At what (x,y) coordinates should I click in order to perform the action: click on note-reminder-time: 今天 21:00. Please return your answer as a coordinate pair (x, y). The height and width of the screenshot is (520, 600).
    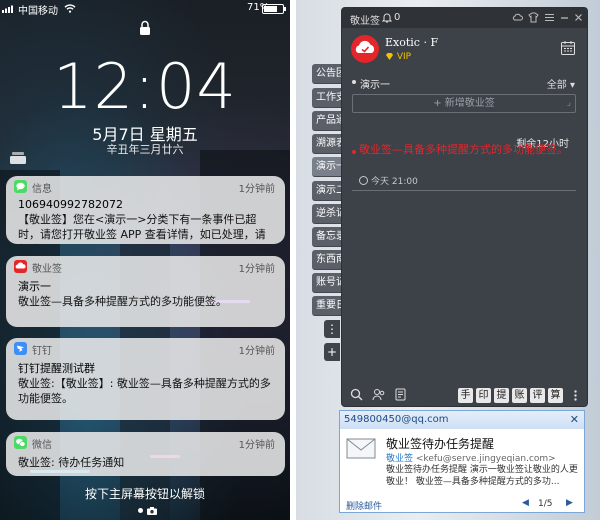
    Looking at the image, I should click on (388, 180).